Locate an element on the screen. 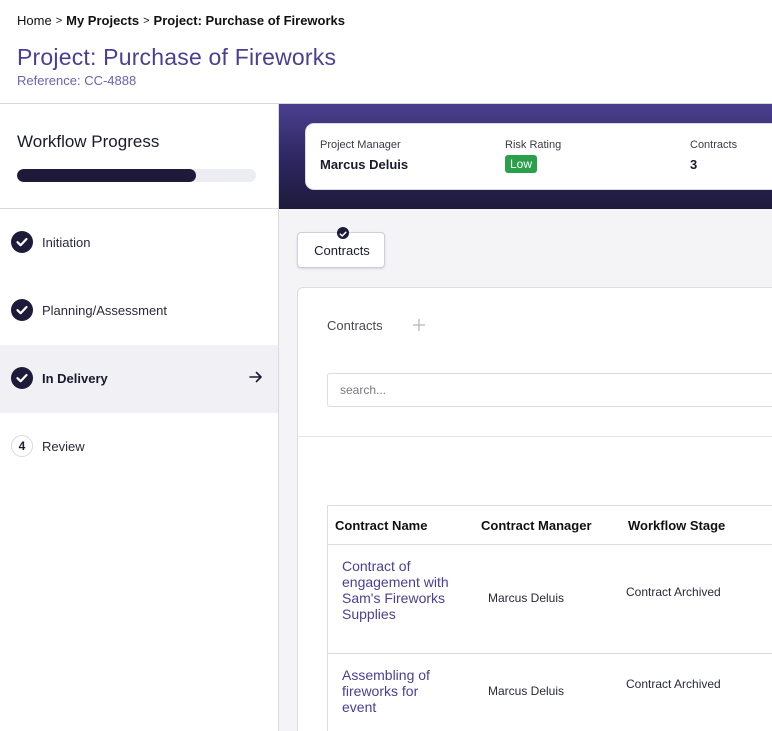  workflow-progress: Workflow Progress is located at coordinates (139, 156).